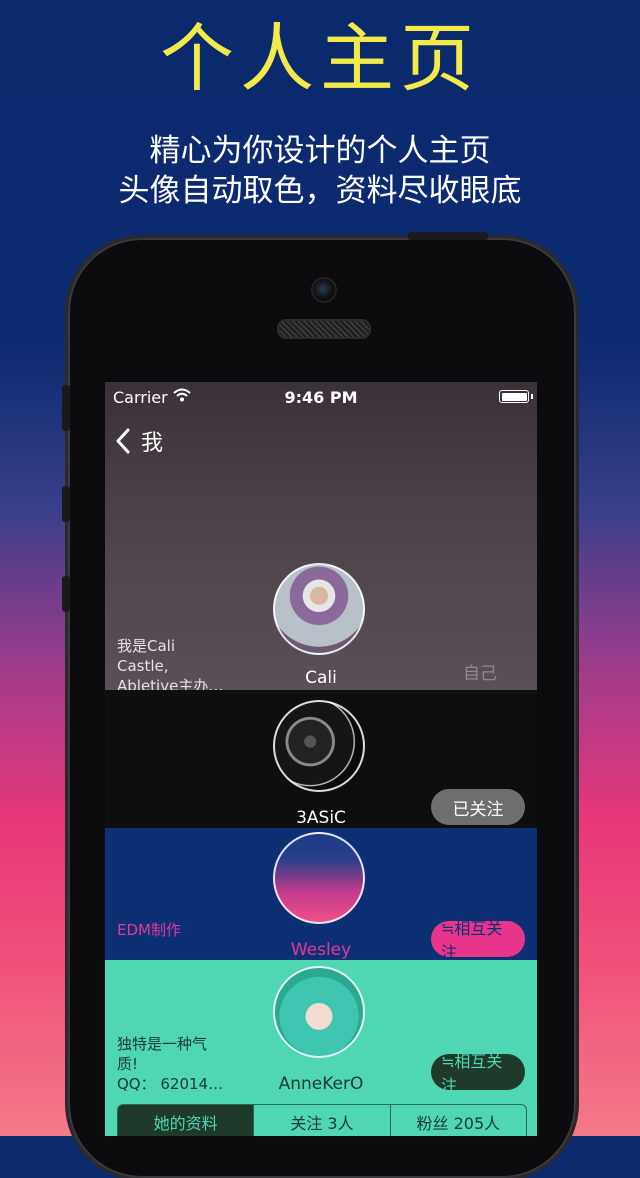 The width and height of the screenshot is (640, 1178). I want to click on back-button: 我, so click(139, 441).